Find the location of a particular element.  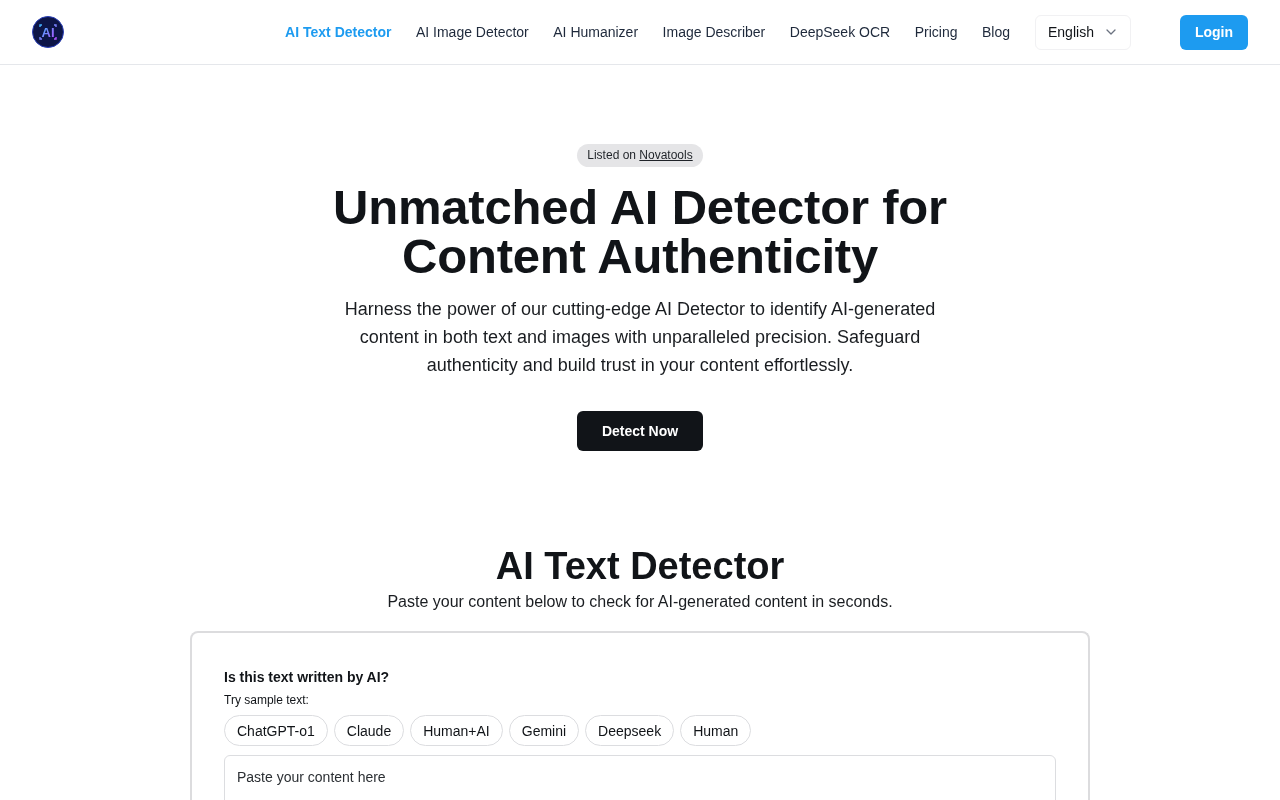

sample-chip: Claude is located at coordinates (369, 730).